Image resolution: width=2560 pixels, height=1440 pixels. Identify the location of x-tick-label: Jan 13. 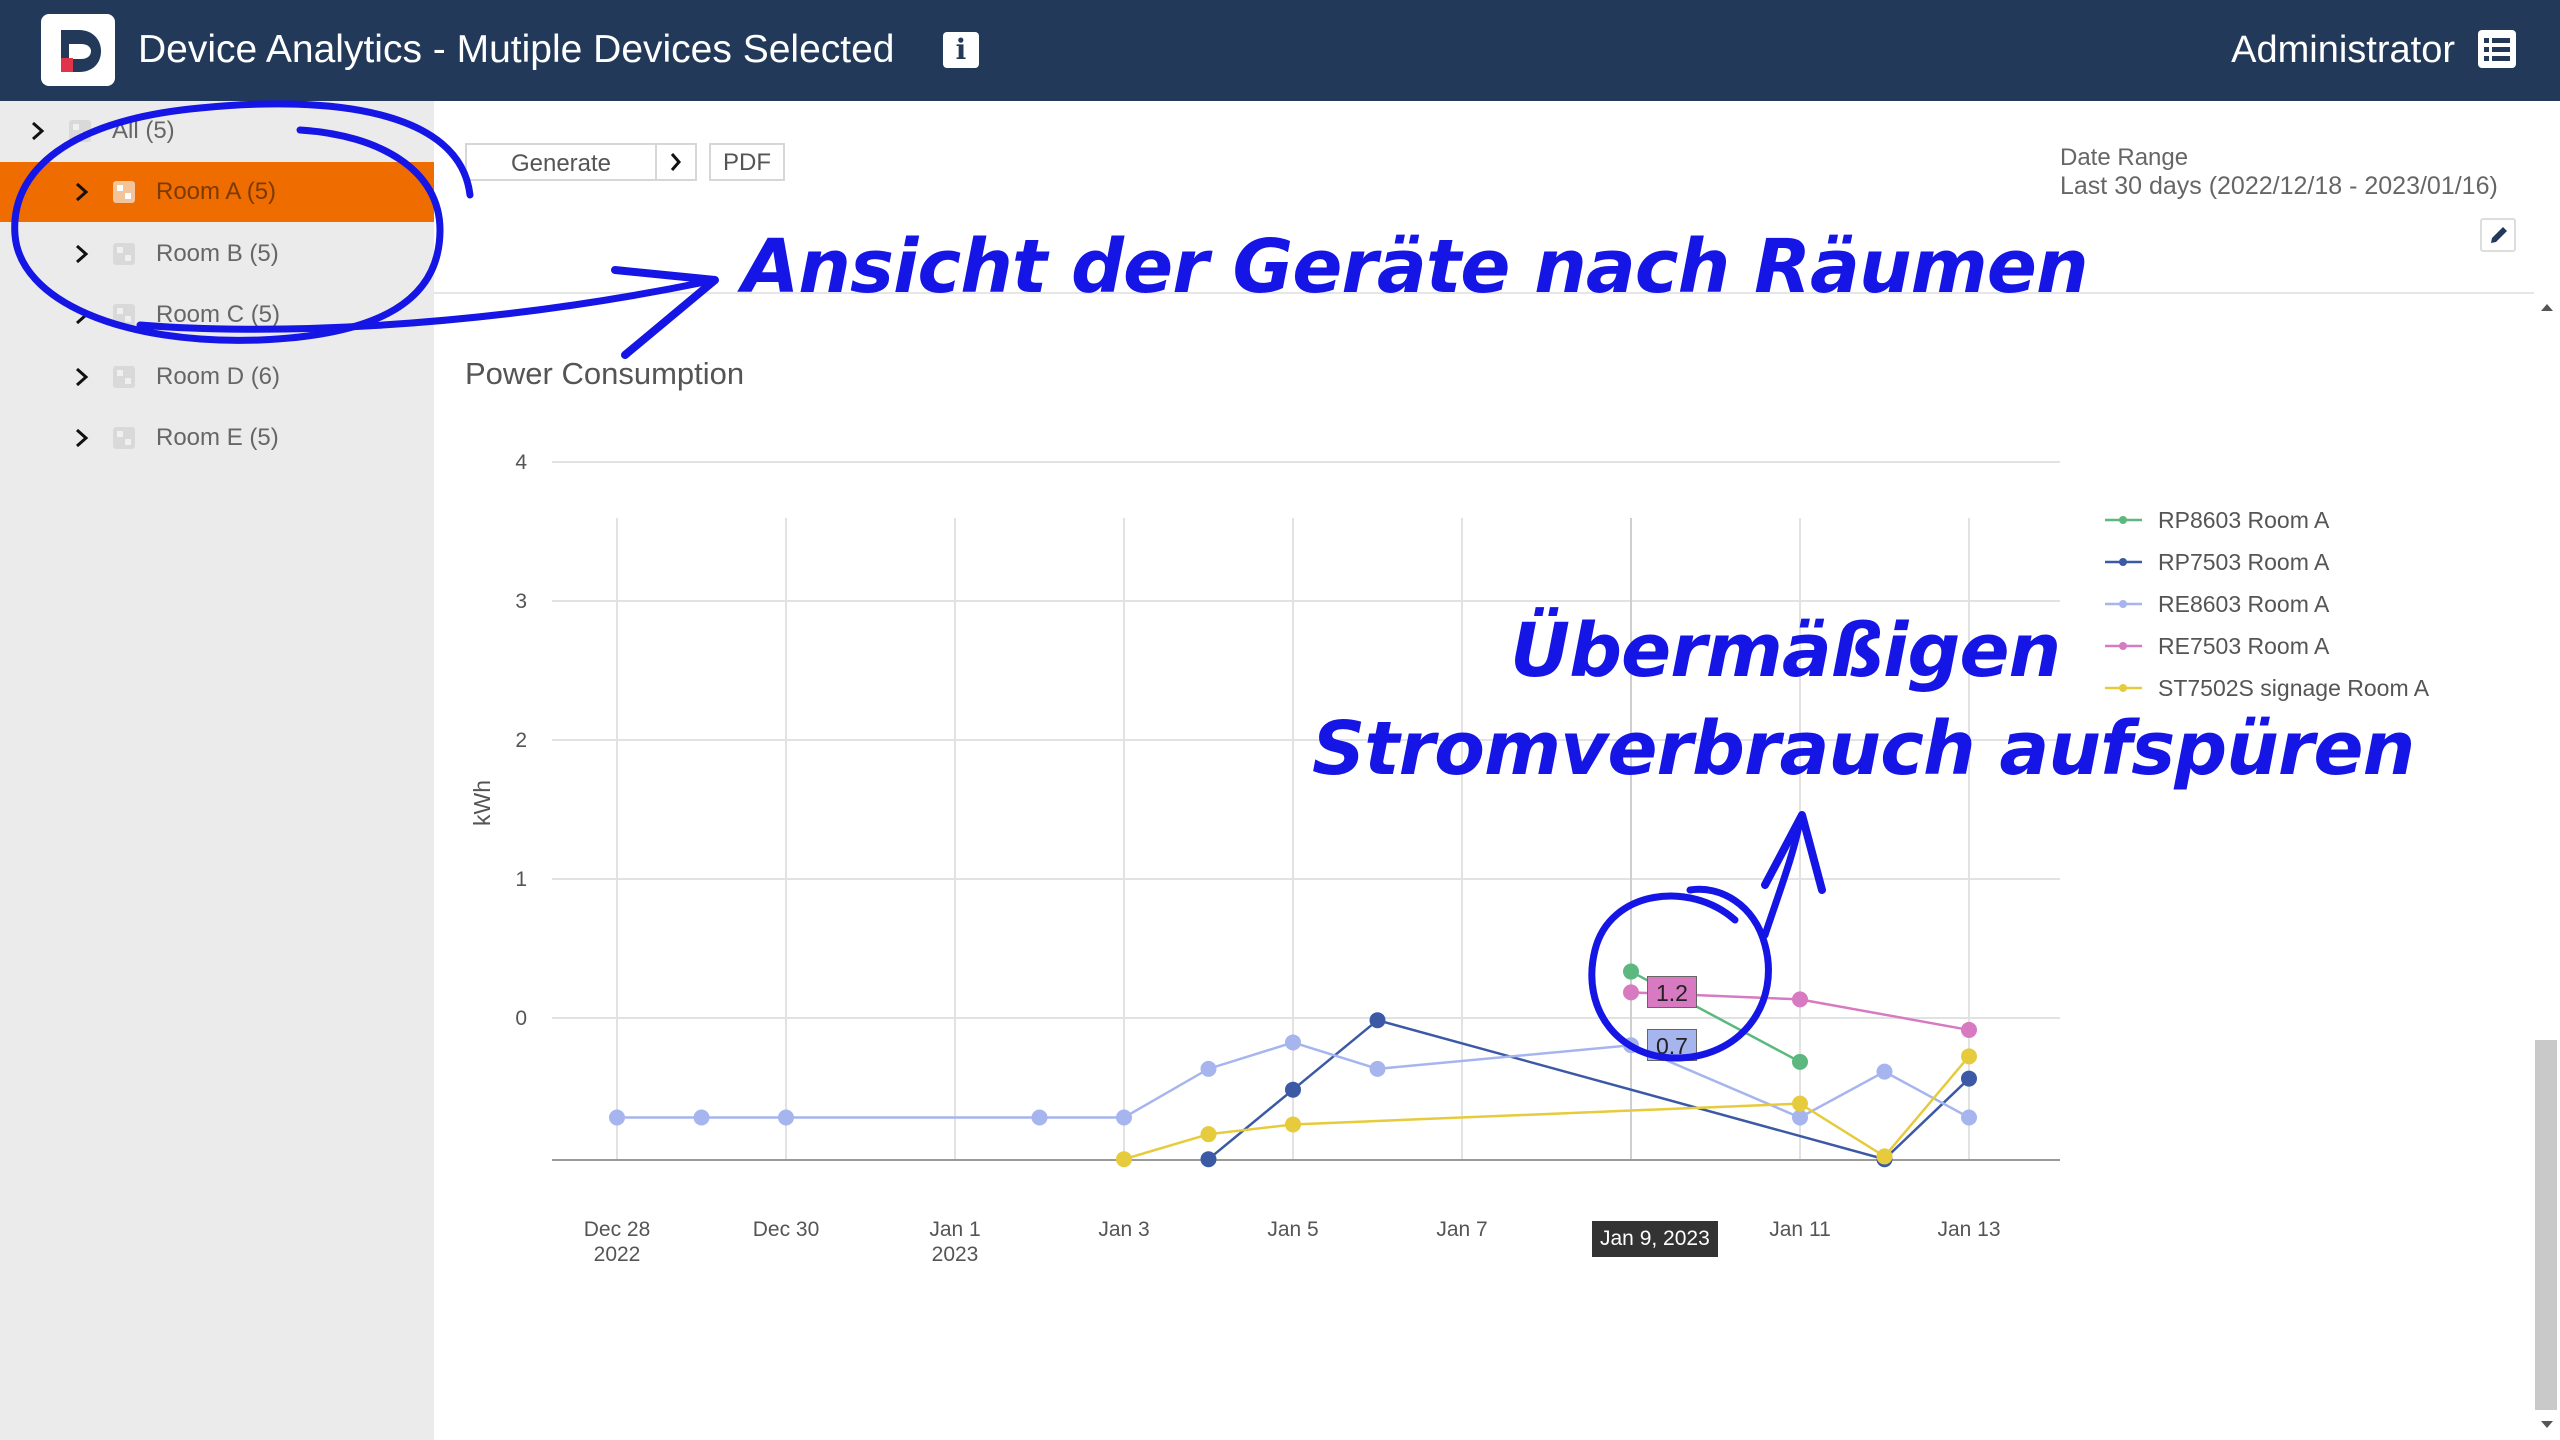
(1968, 1229).